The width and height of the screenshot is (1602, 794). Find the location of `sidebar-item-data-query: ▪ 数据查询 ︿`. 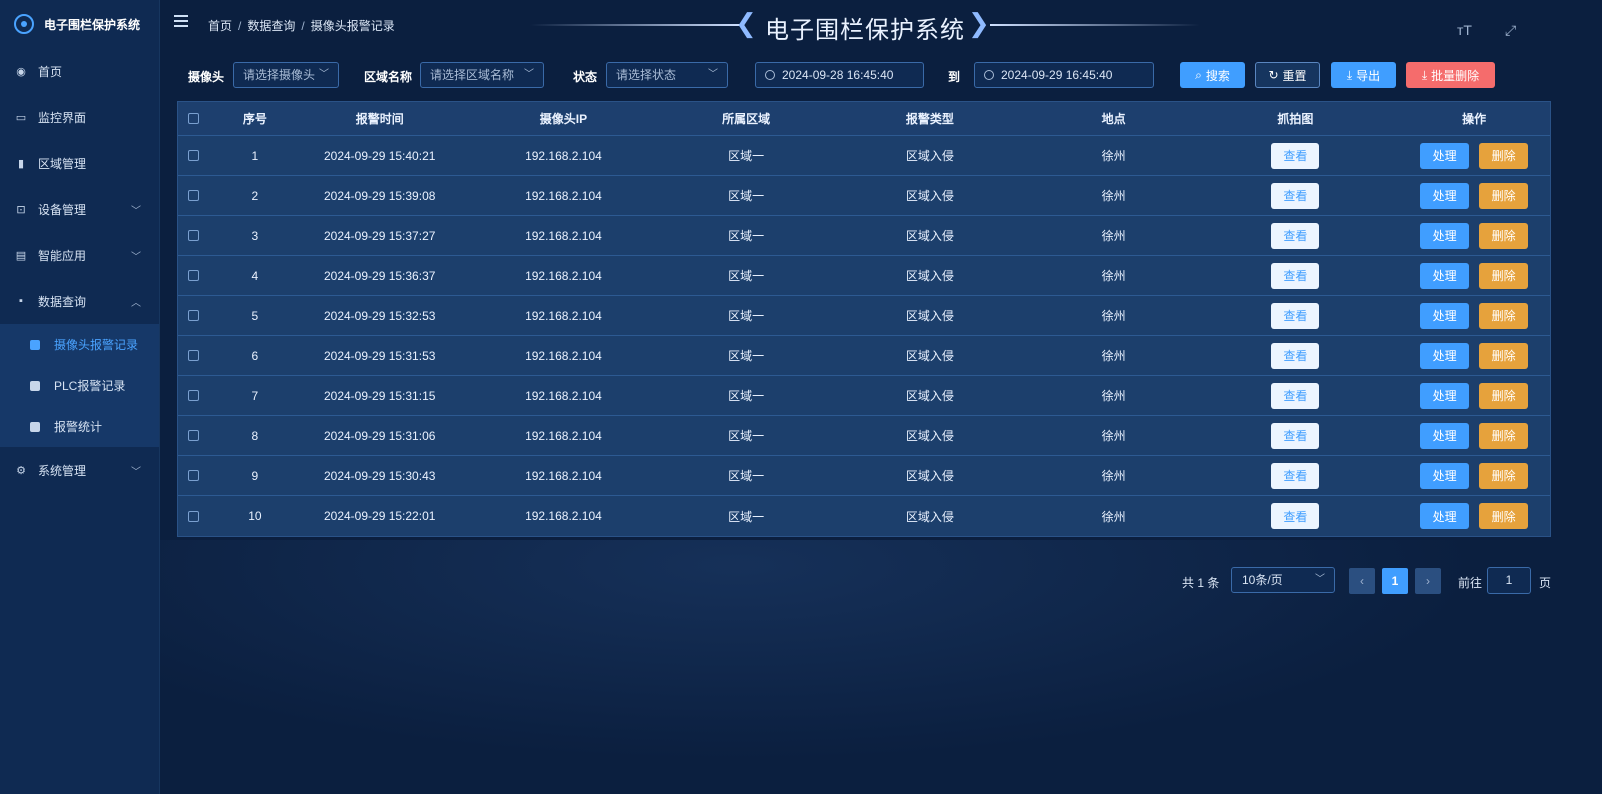

sidebar-item-data-query: ▪ 数据查询 ︿ is located at coordinates (79, 301).